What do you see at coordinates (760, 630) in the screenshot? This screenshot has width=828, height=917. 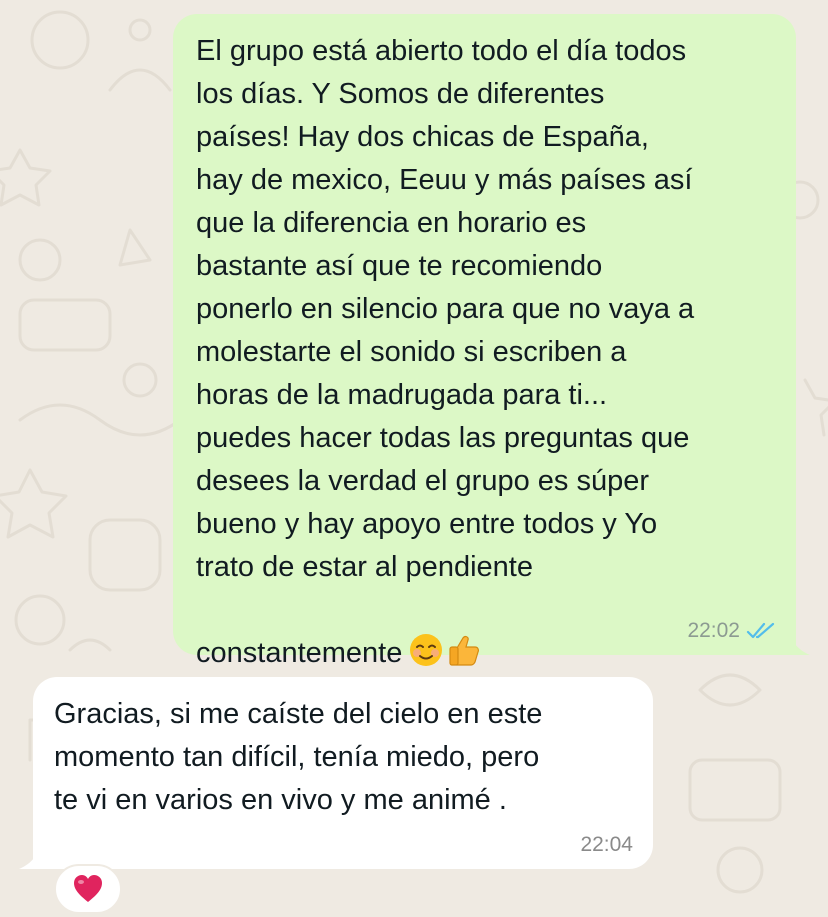 I see `double-check-icon` at bounding box center [760, 630].